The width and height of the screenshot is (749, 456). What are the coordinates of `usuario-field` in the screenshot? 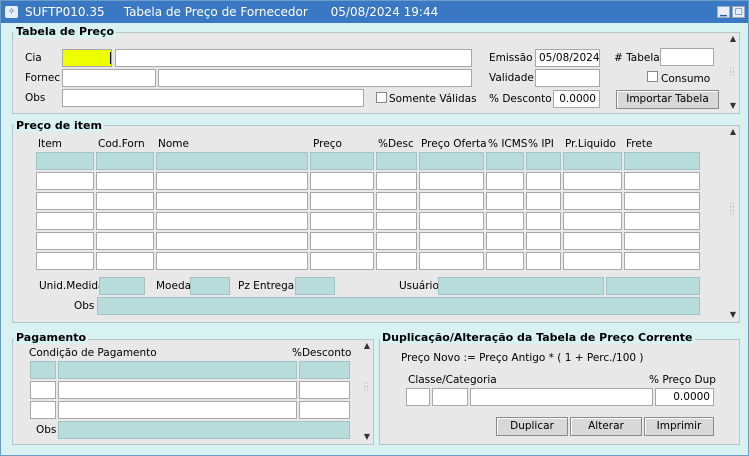 It's located at (521, 286).